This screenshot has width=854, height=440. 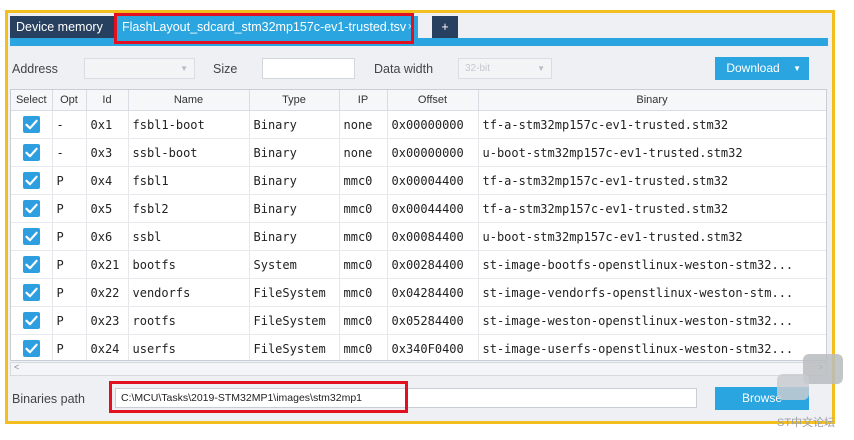 What do you see at coordinates (139, 68) in the screenshot?
I see `address-combo: ▼` at bounding box center [139, 68].